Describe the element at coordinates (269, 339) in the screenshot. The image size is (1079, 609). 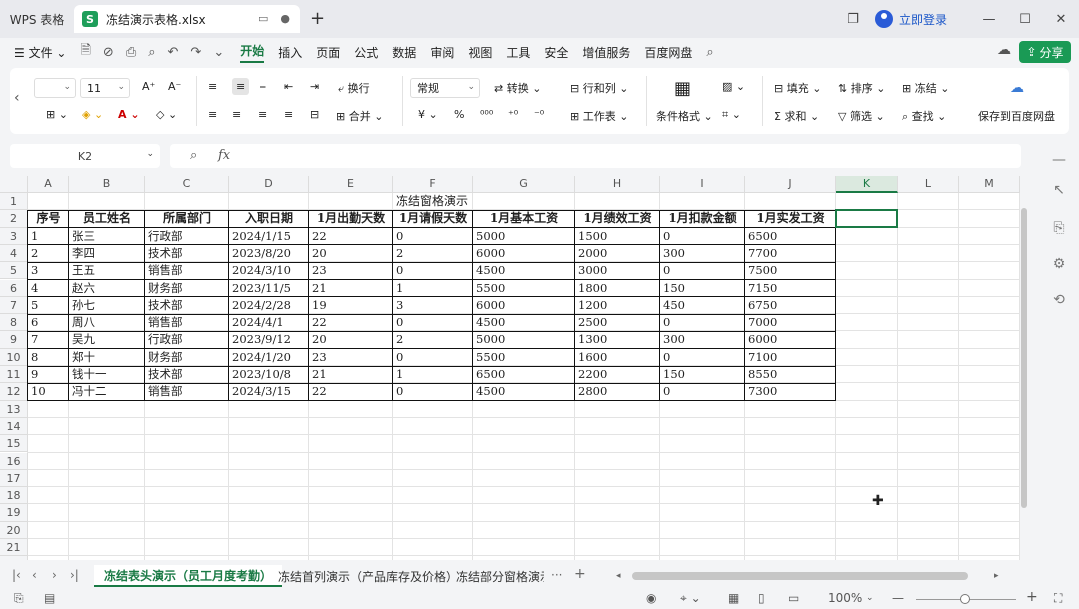
I see `table-cell: 2023/9/12` at that location.